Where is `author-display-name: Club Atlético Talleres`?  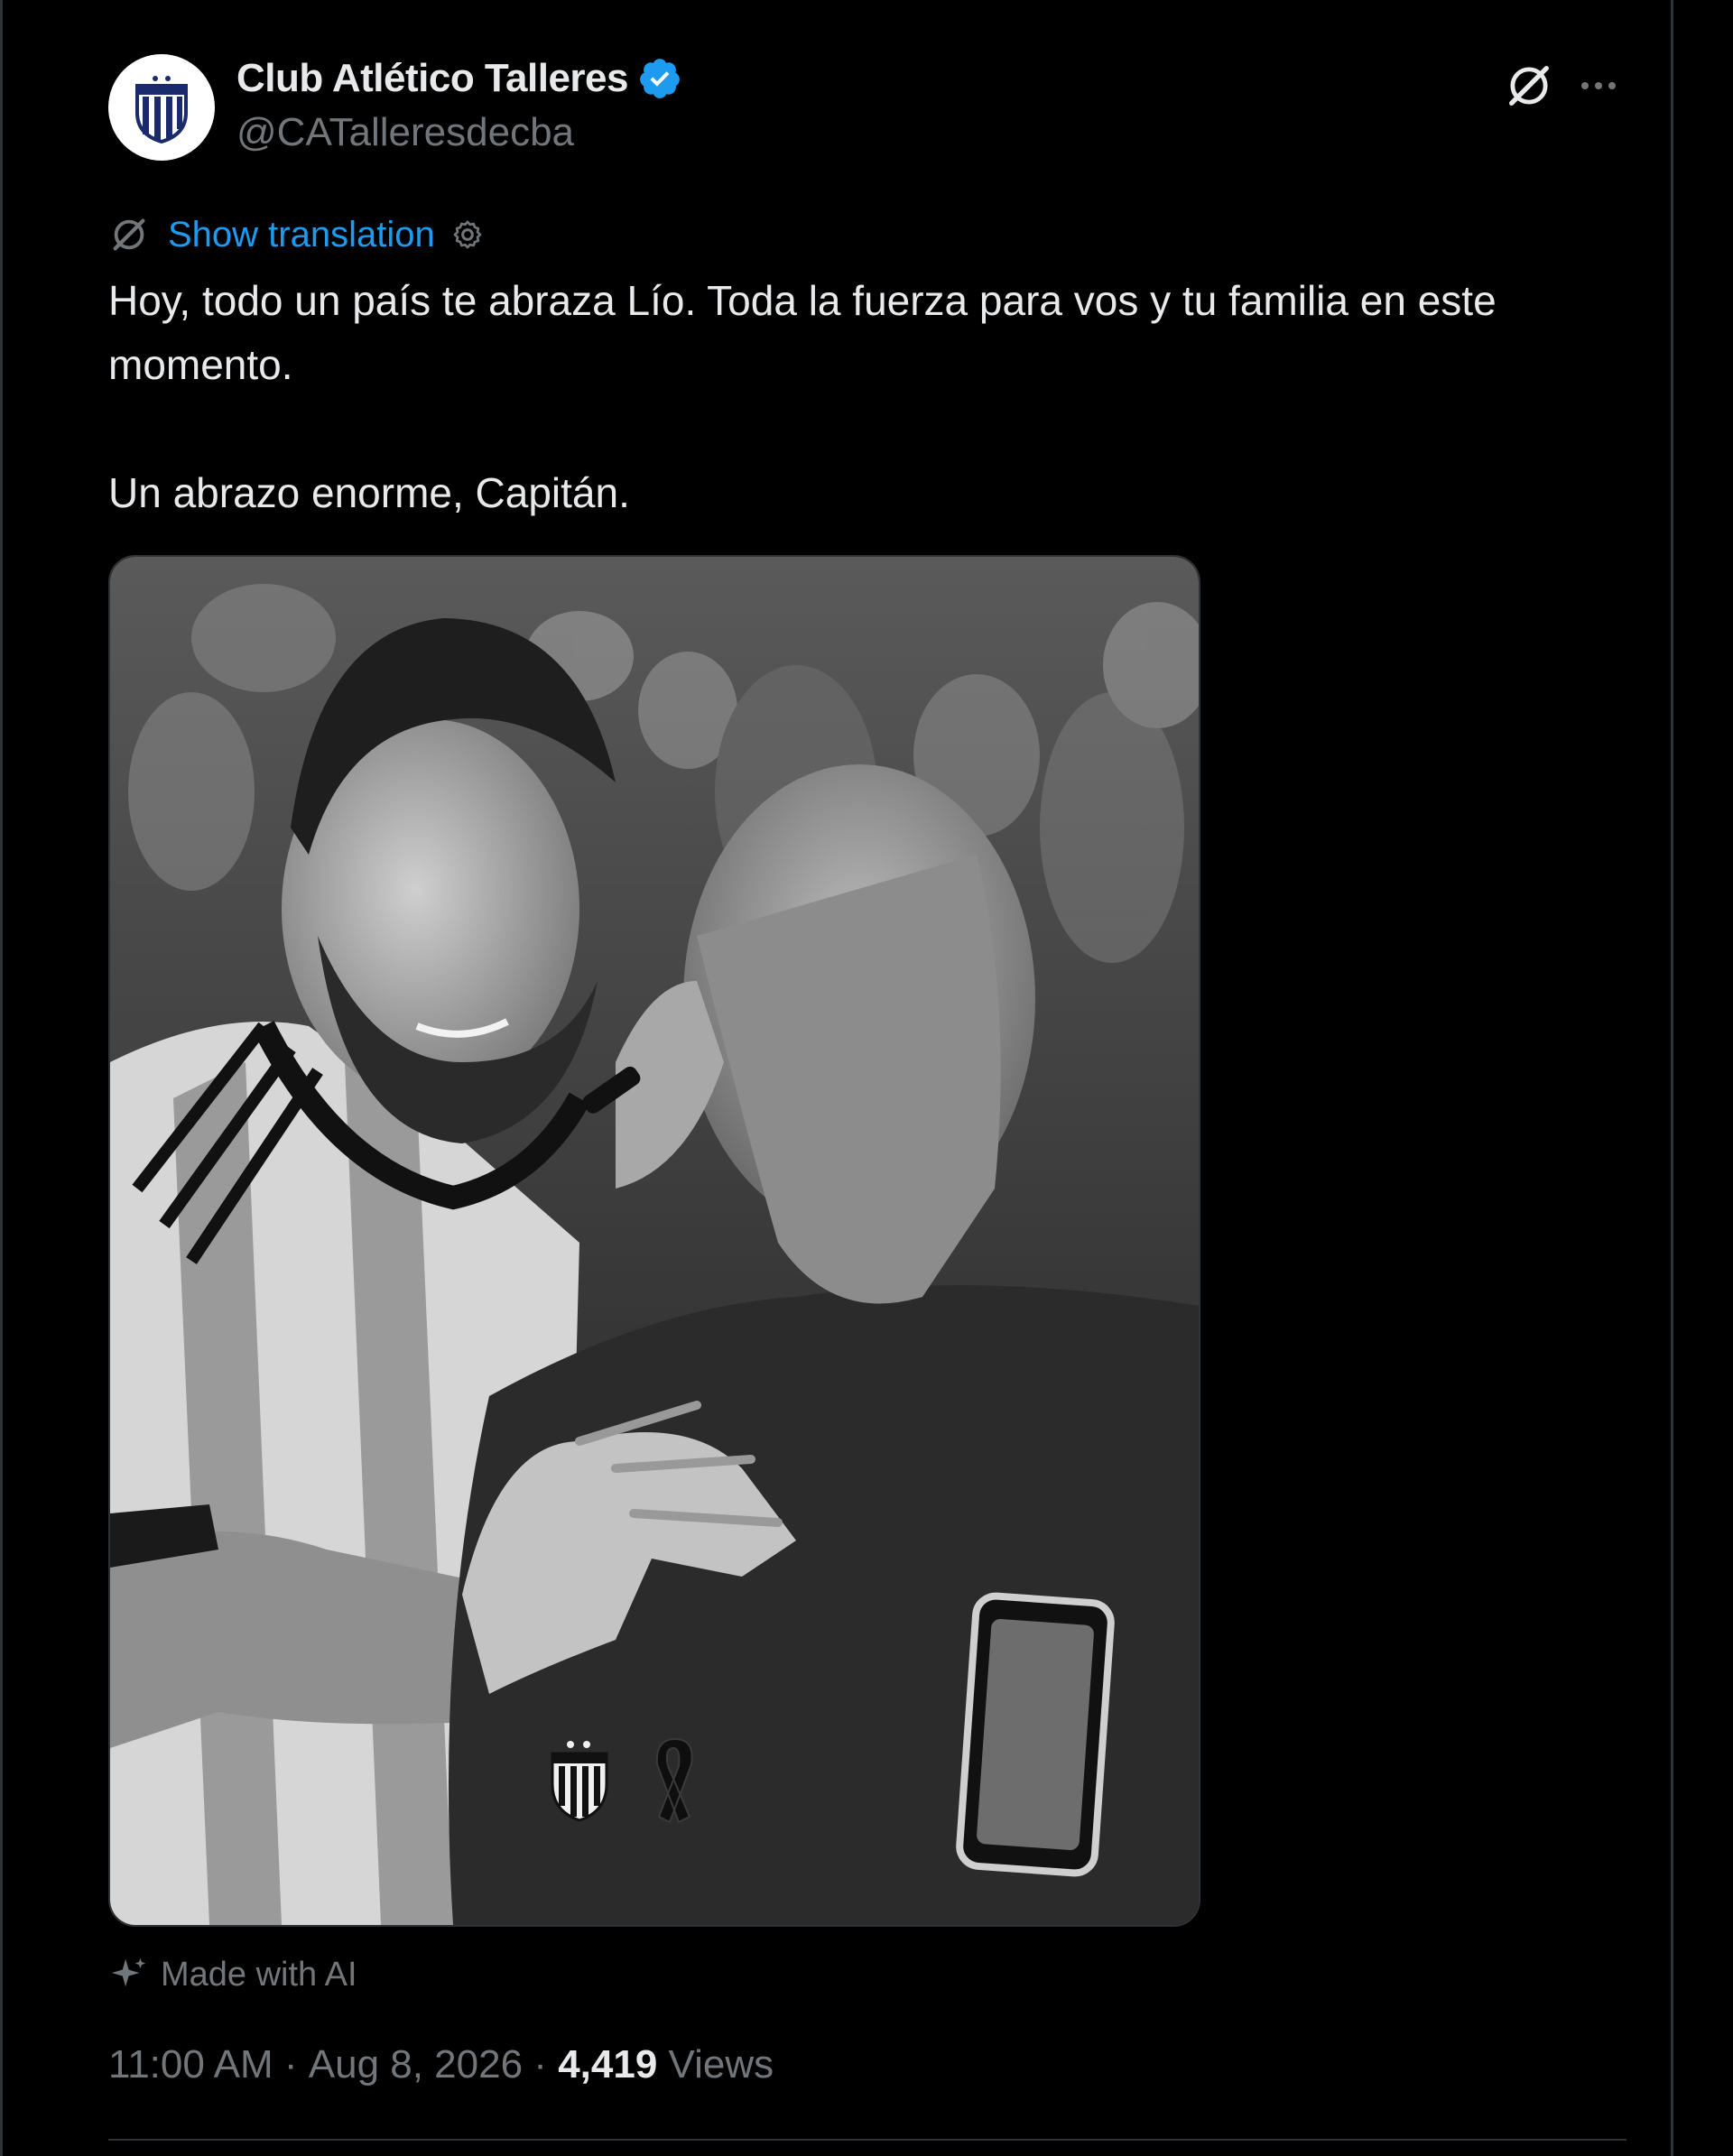
author-display-name: Club Atlético Talleres is located at coordinates (459, 78).